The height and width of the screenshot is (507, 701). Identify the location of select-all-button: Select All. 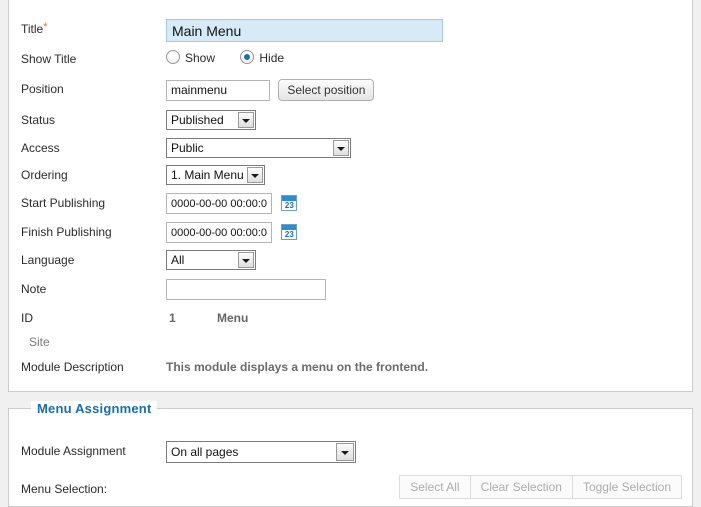
(435, 487).